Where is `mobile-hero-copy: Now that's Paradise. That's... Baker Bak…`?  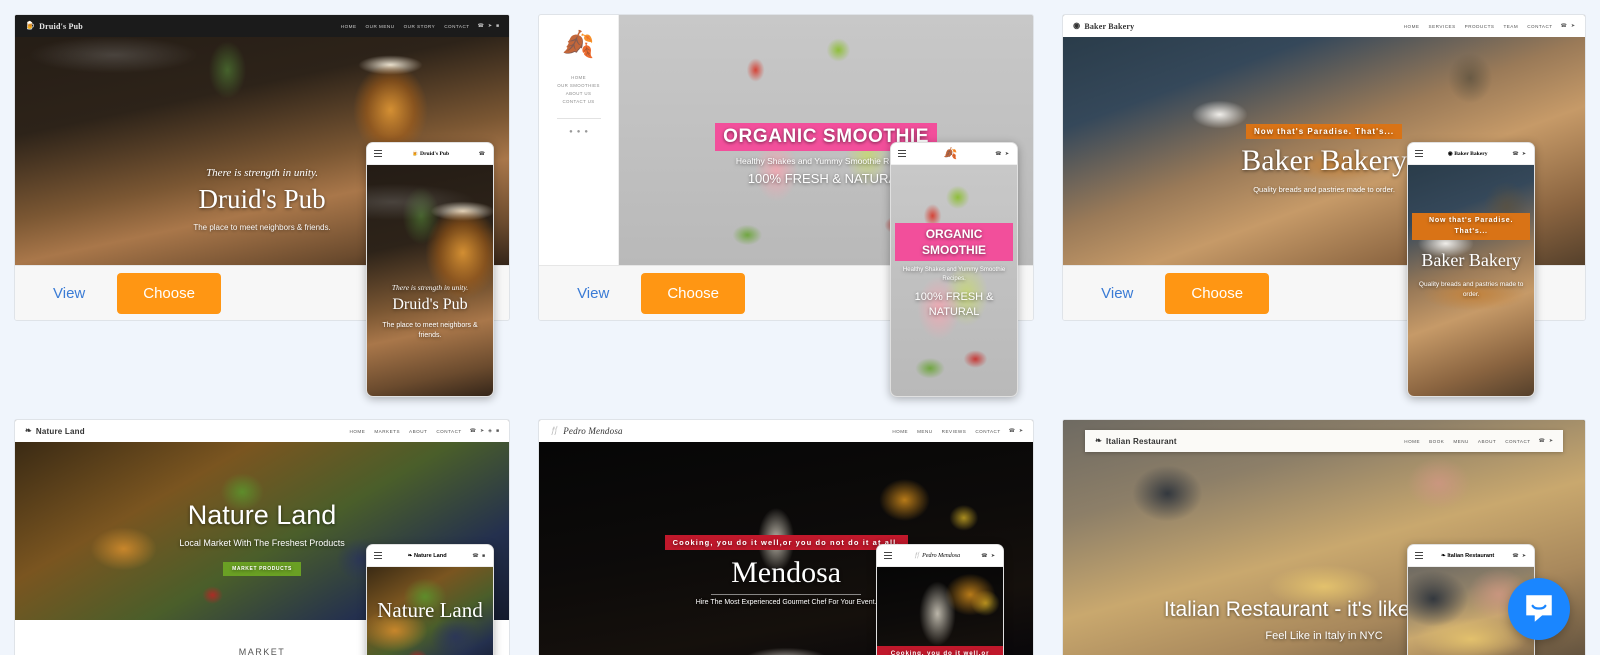
mobile-hero-copy: Now that's Paradise. That's... Baker Bak… is located at coordinates (1471, 256).